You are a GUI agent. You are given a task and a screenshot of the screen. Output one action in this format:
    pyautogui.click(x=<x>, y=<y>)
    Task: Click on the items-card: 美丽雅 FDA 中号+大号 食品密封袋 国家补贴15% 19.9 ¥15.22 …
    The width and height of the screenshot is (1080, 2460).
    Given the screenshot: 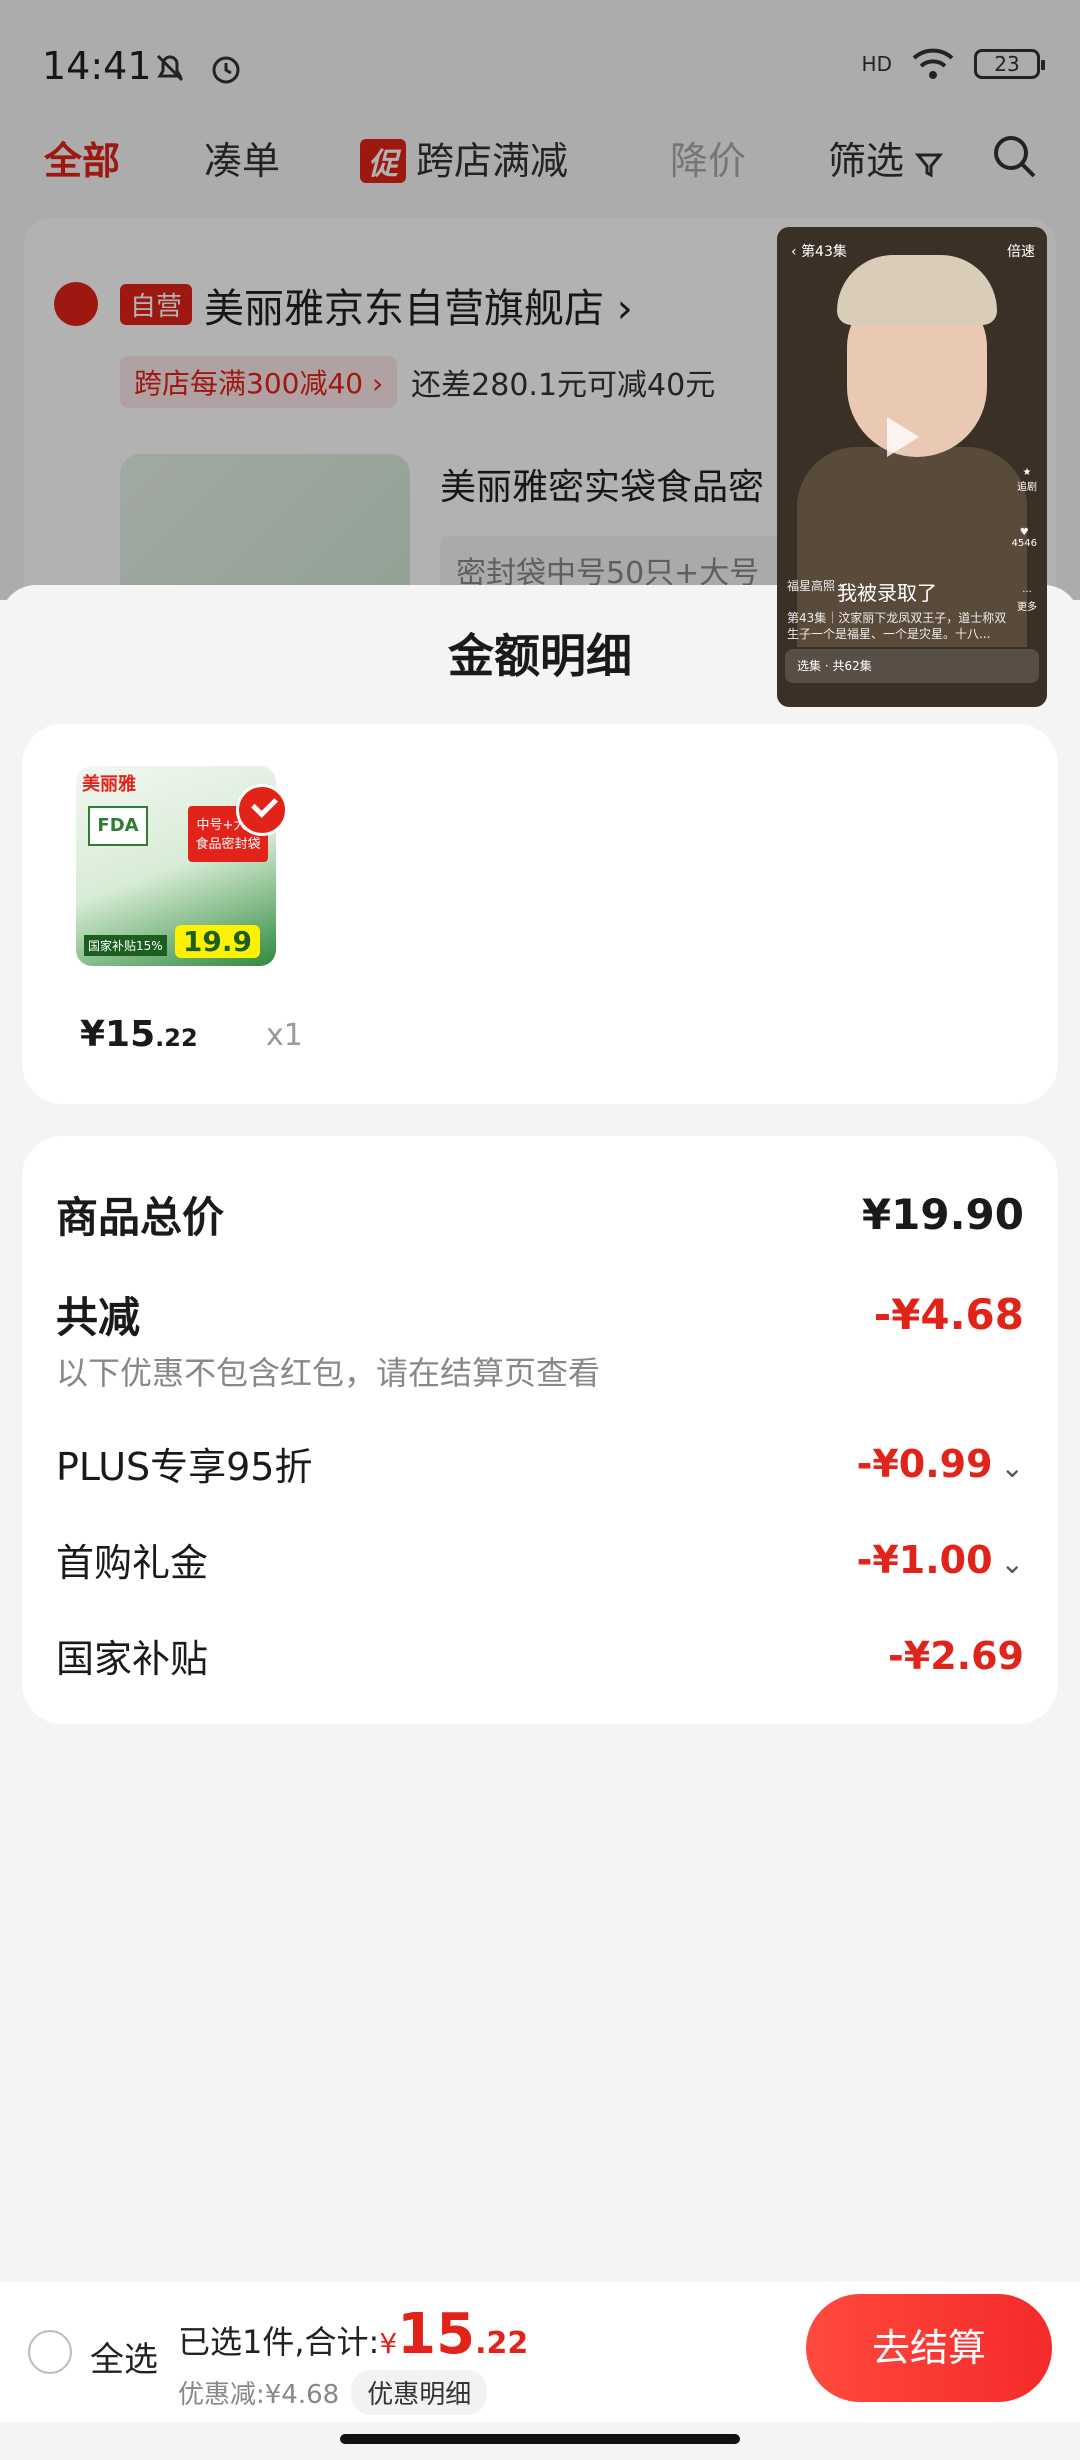 What is the action you would take?
    pyautogui.click(x=540, y=914)
    